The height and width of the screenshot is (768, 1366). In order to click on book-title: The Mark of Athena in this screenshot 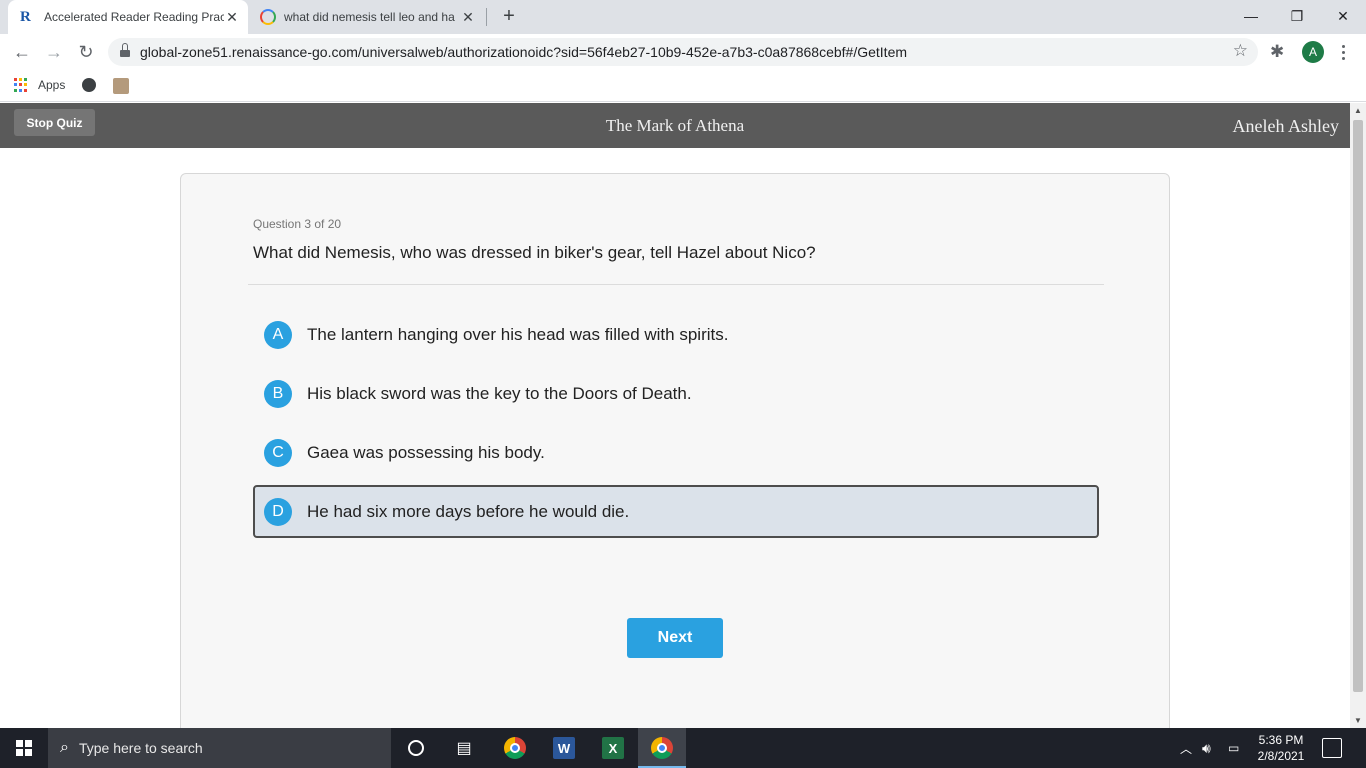, I will do `click(675, 125)`.